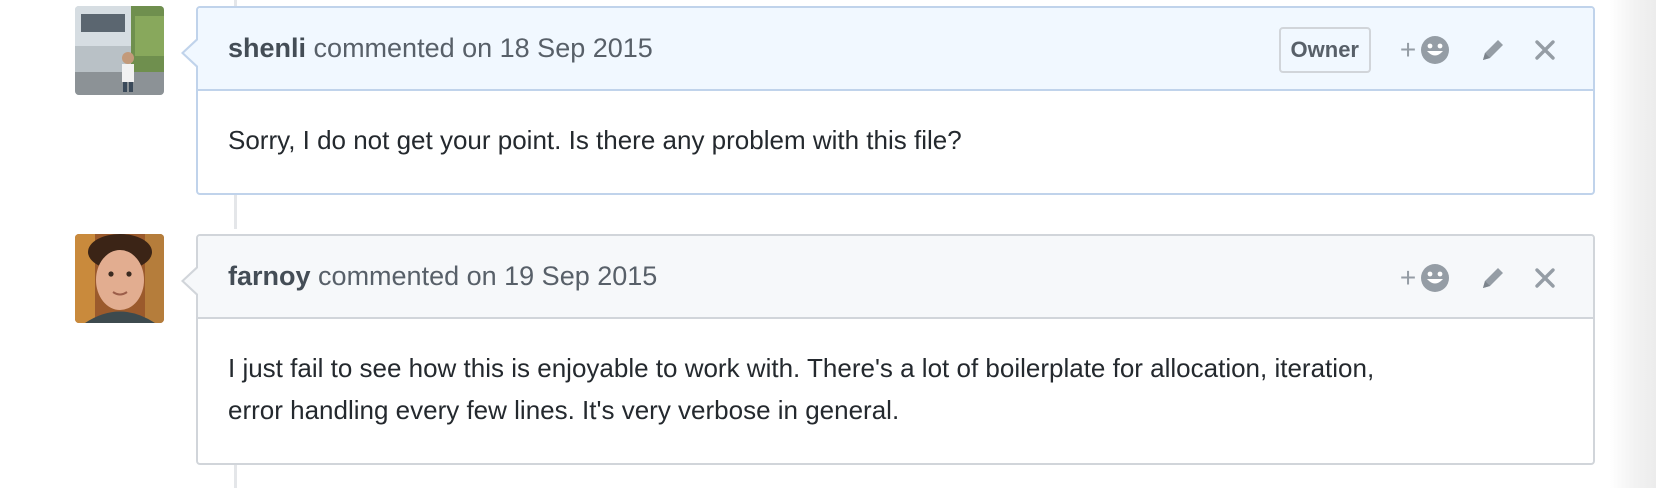 The image size is (1656, 488). What do you see at coordinates (1324, 49) in the screenshot?
I see `owner-badge: Owner` at bounding box center [1324, 49].